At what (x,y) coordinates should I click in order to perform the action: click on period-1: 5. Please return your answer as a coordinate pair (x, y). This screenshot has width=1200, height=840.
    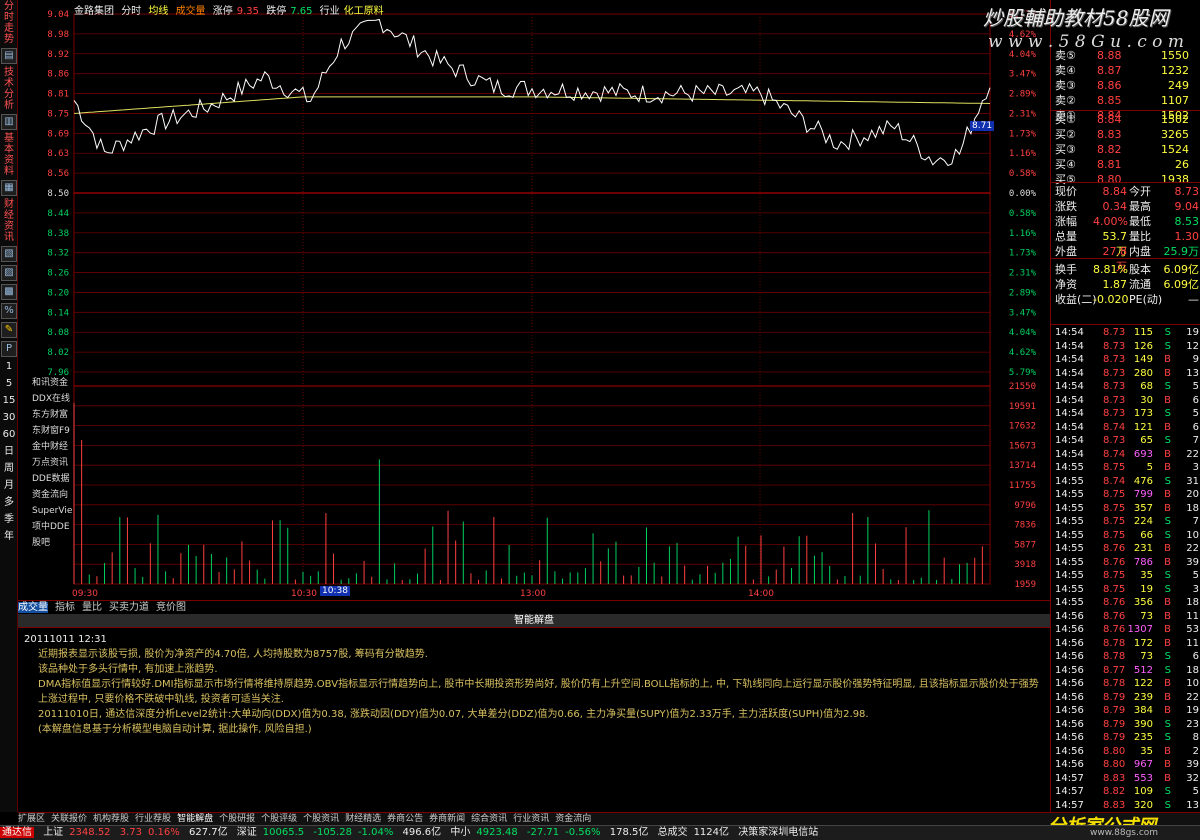
    Looking at the image, I should click on (9, 384).